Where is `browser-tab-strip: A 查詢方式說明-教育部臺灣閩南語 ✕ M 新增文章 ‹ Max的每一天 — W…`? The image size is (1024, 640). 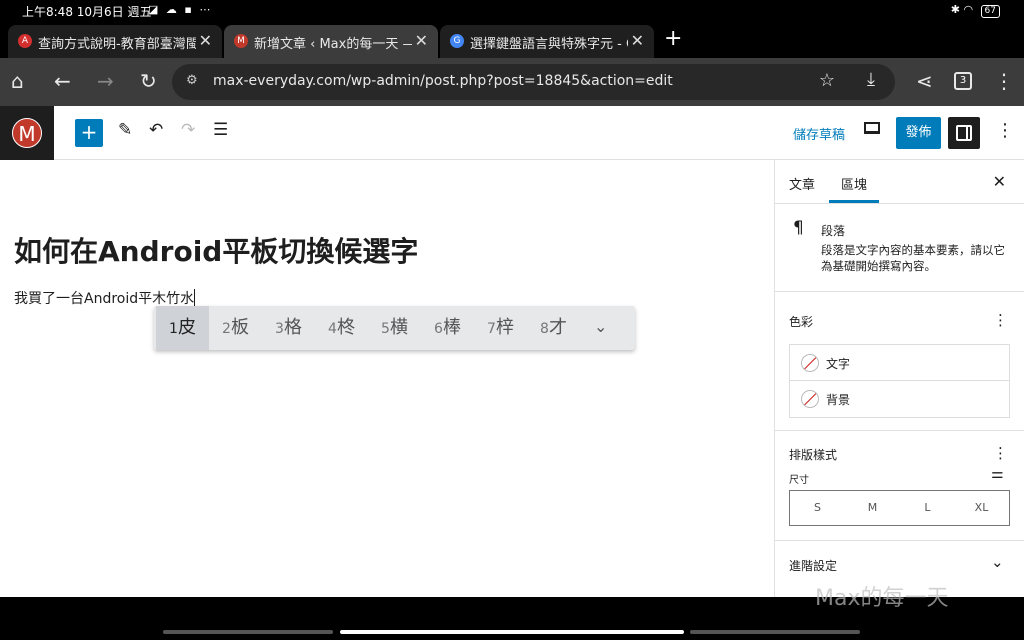
browser-tab-strip: A 查詢方式說明-教育部臺灣閩南語 ✕ M 新增文章 ‹ Max的每一天 — W… is located at coordinates (512, 40).